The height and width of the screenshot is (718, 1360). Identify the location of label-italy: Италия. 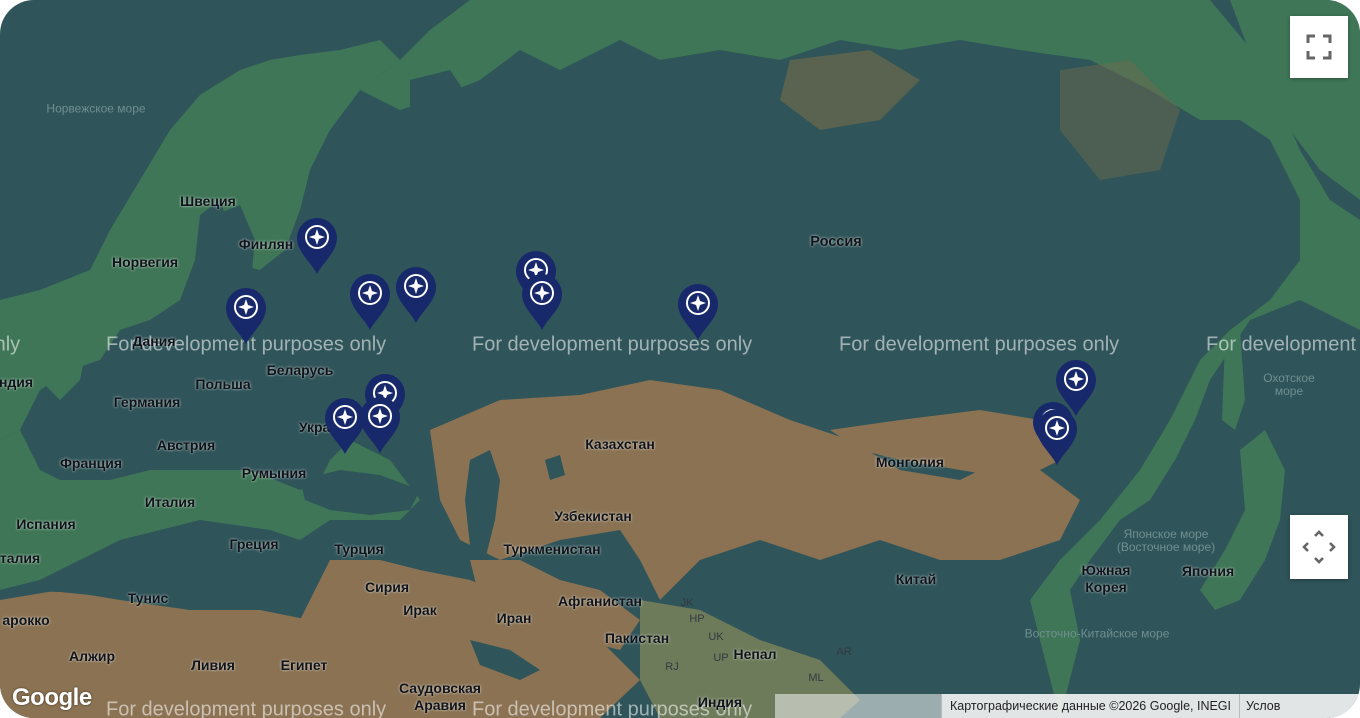
(170, 502).